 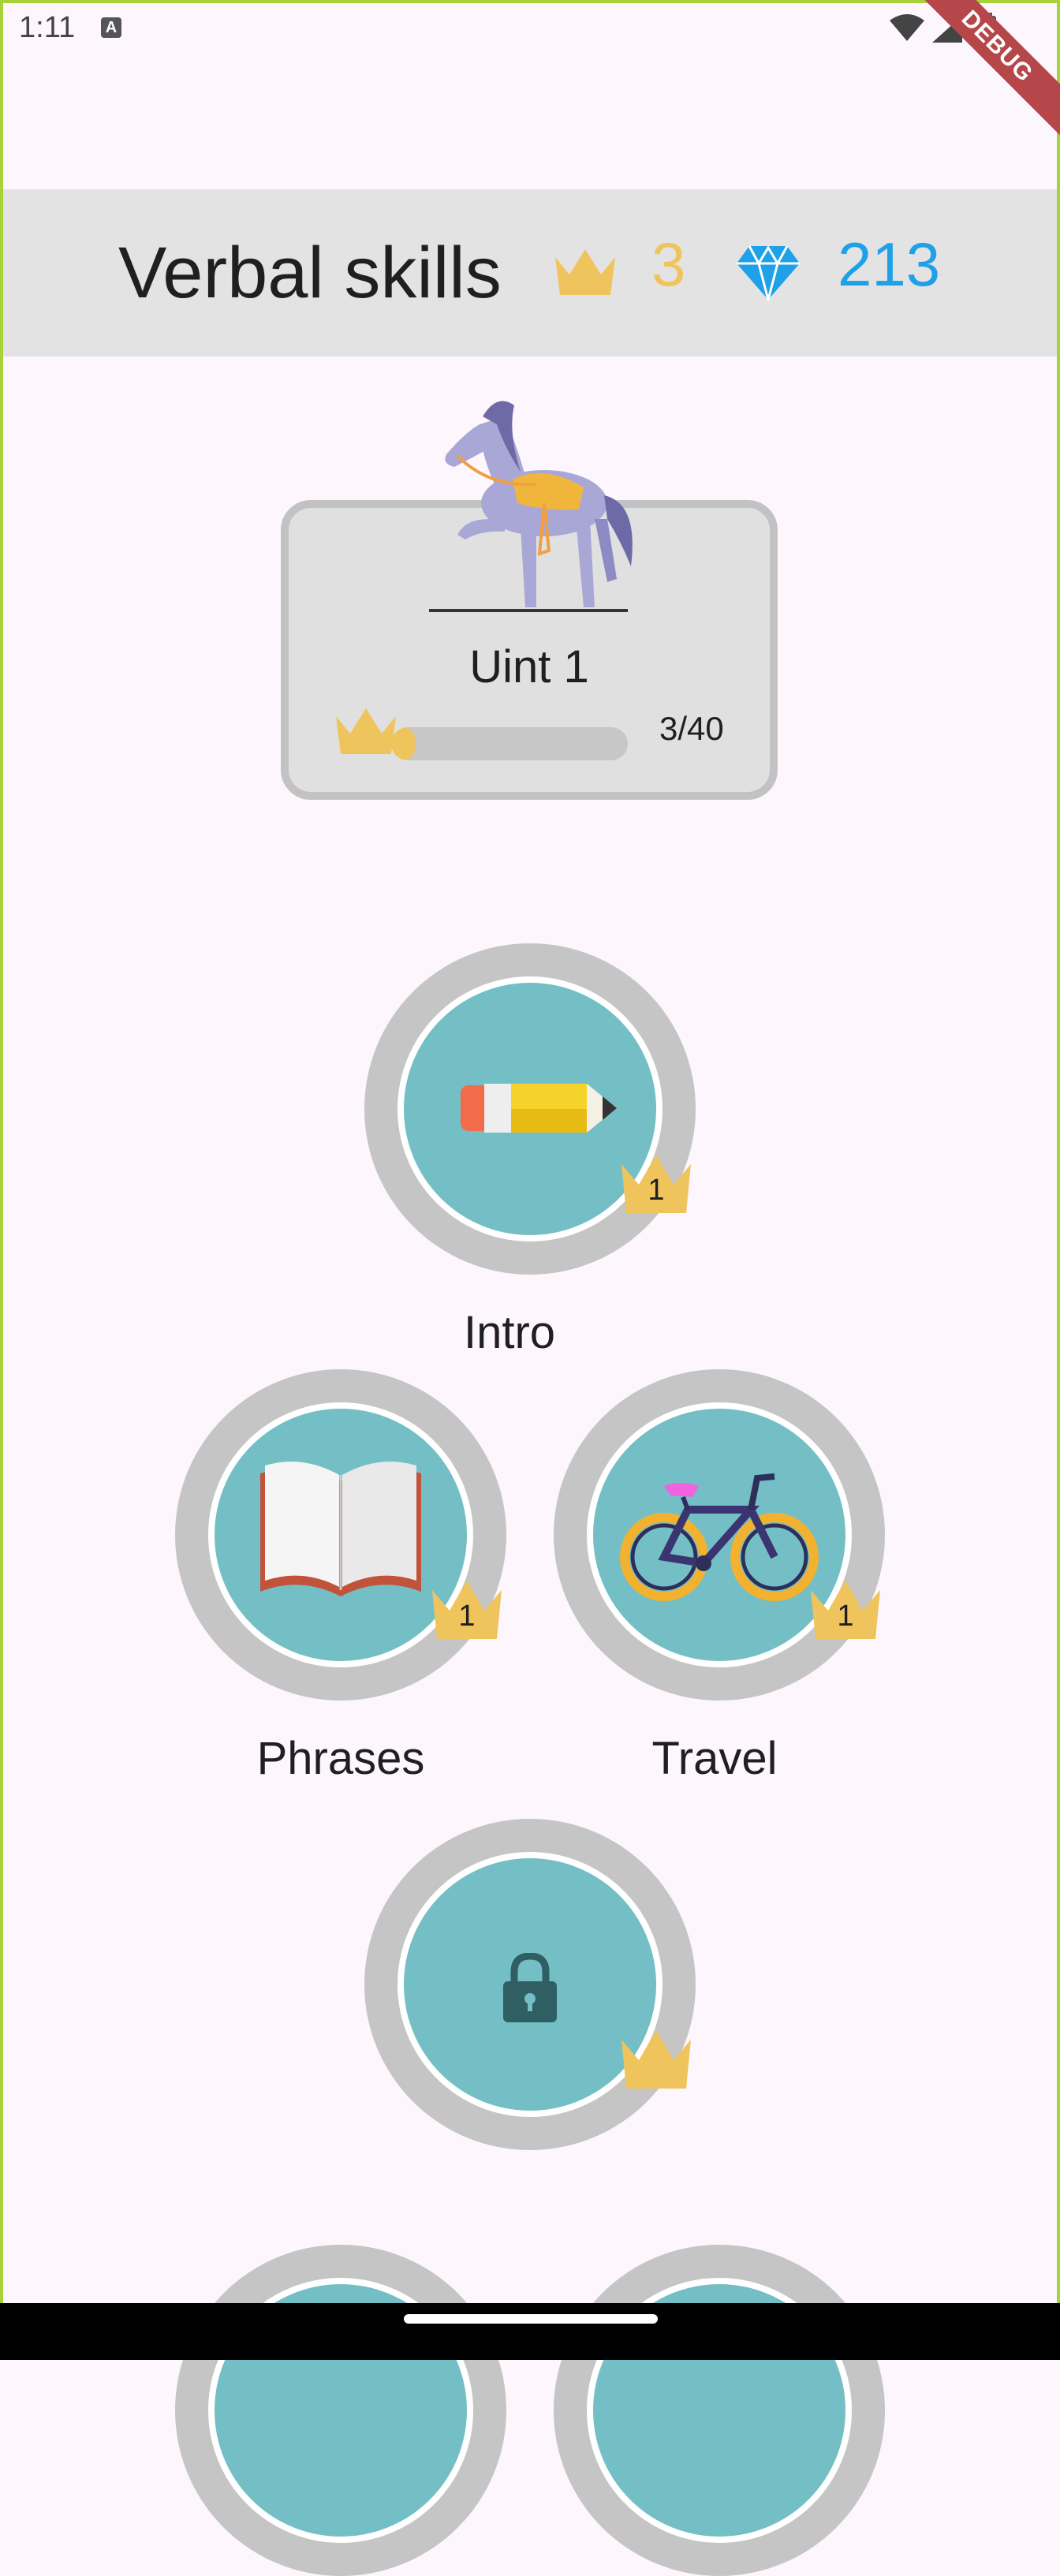 I want to click on skill-label: Intro, so click(x=509, y=1332).